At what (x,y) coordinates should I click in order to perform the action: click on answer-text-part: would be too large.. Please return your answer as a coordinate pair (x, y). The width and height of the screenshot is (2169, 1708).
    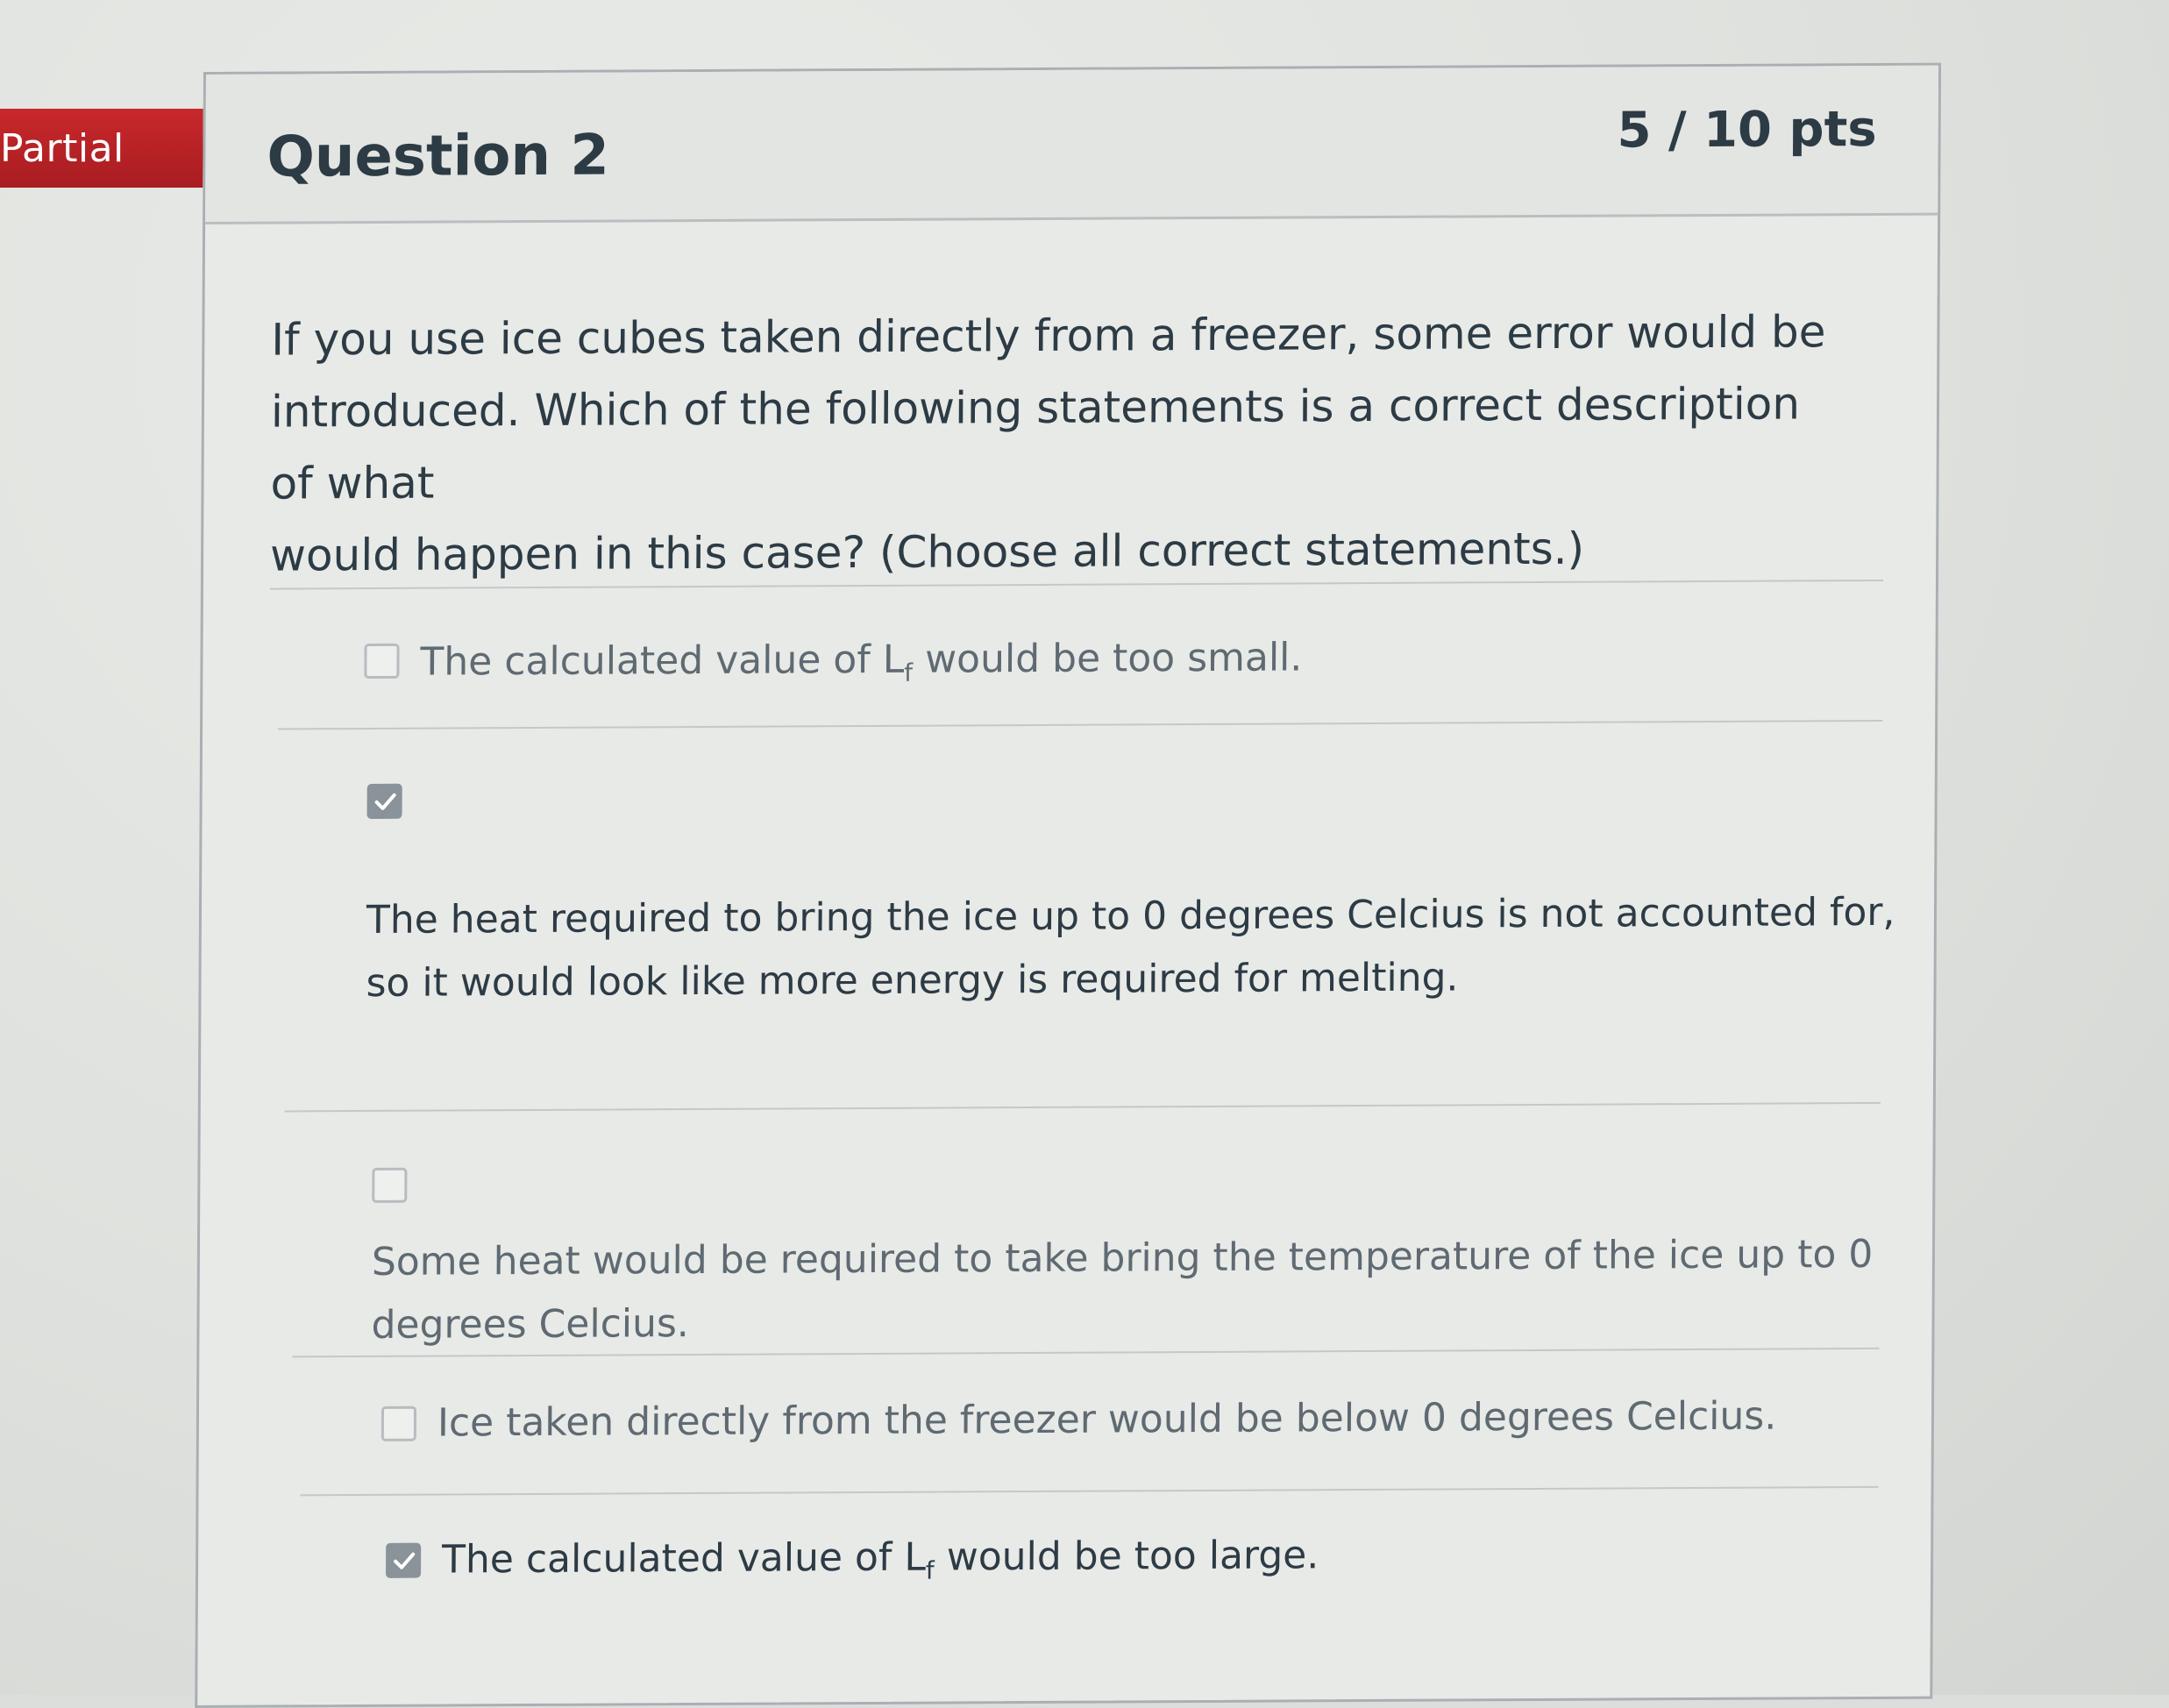
    Looking at the image, I should click on (1126, 1556).